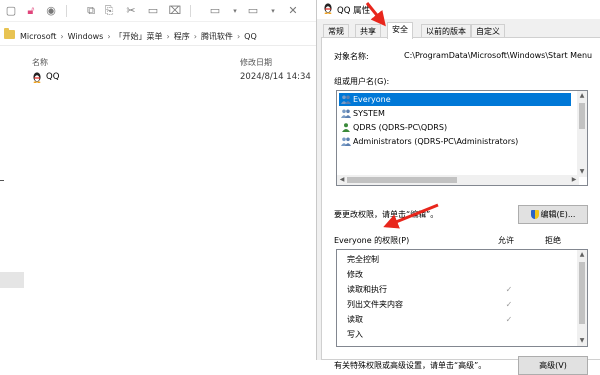  Describe the element at coordinates (457, 304) in the screenshot. I see `permission-row: 列出文件夹内容 ✓` at that location.